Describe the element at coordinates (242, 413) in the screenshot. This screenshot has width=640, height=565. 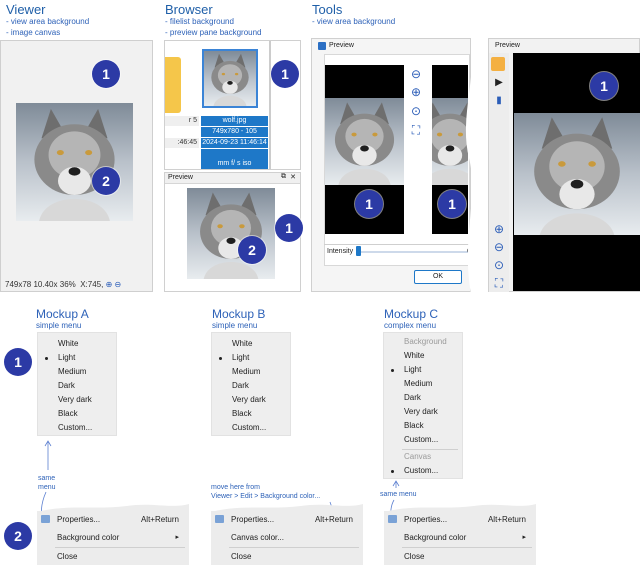
I see `menu-item-label: Black` at that location.